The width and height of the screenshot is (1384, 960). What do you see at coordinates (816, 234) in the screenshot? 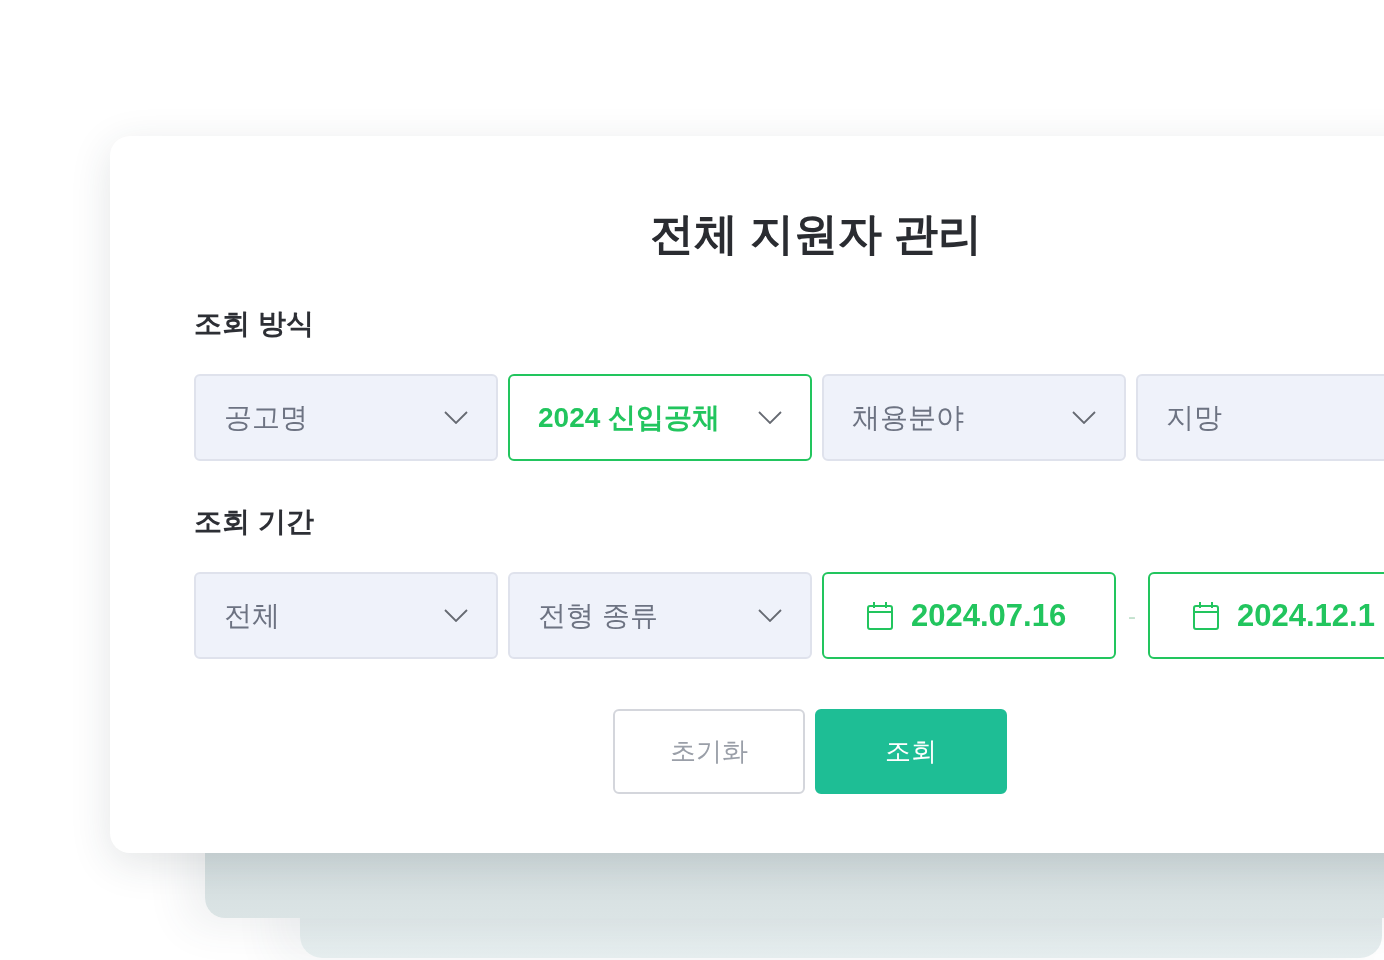
I see `panel-title: 전체 지원자 관리` at bounding box center [816, 234].